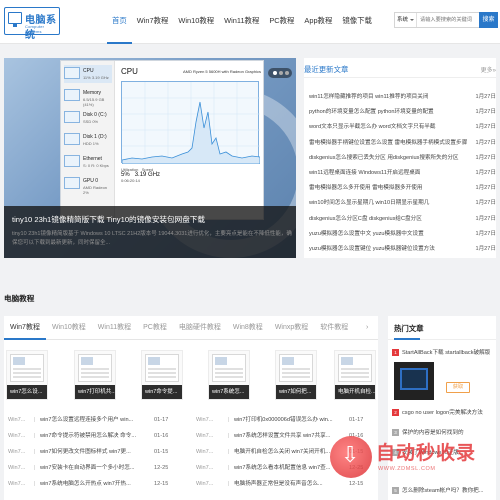 Image resolution: width=500 pixels, height=500 pixels. What do you see at coordinates (114, 328) in the screenshot?
I see `tab-win11: Win11教程` at bounding box center [114, 328].